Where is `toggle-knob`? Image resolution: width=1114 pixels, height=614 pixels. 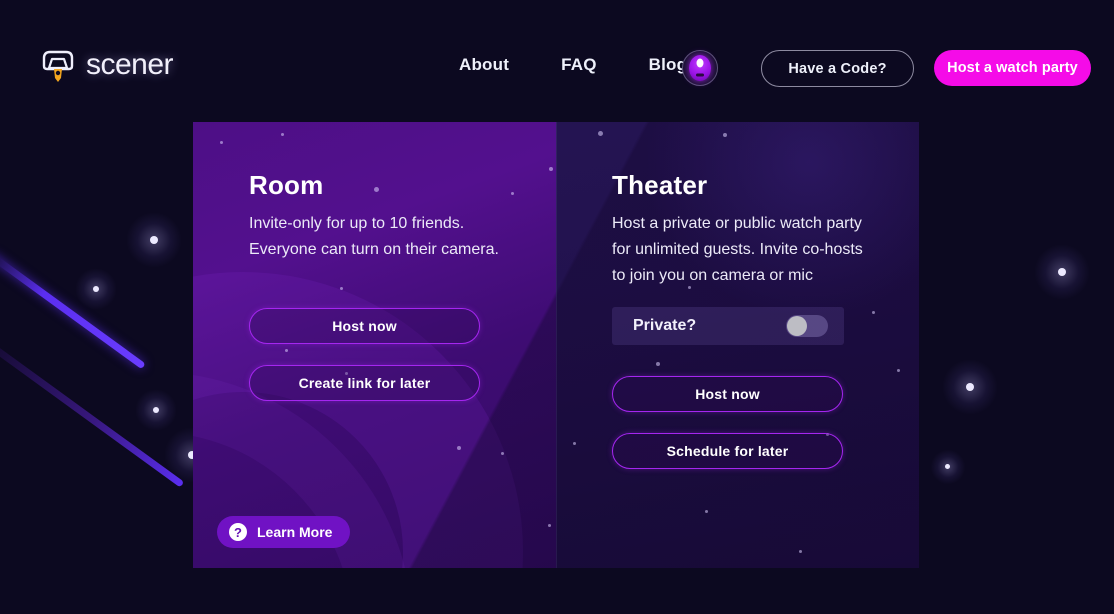
toggle-knob is located at coordinates (797, 326).